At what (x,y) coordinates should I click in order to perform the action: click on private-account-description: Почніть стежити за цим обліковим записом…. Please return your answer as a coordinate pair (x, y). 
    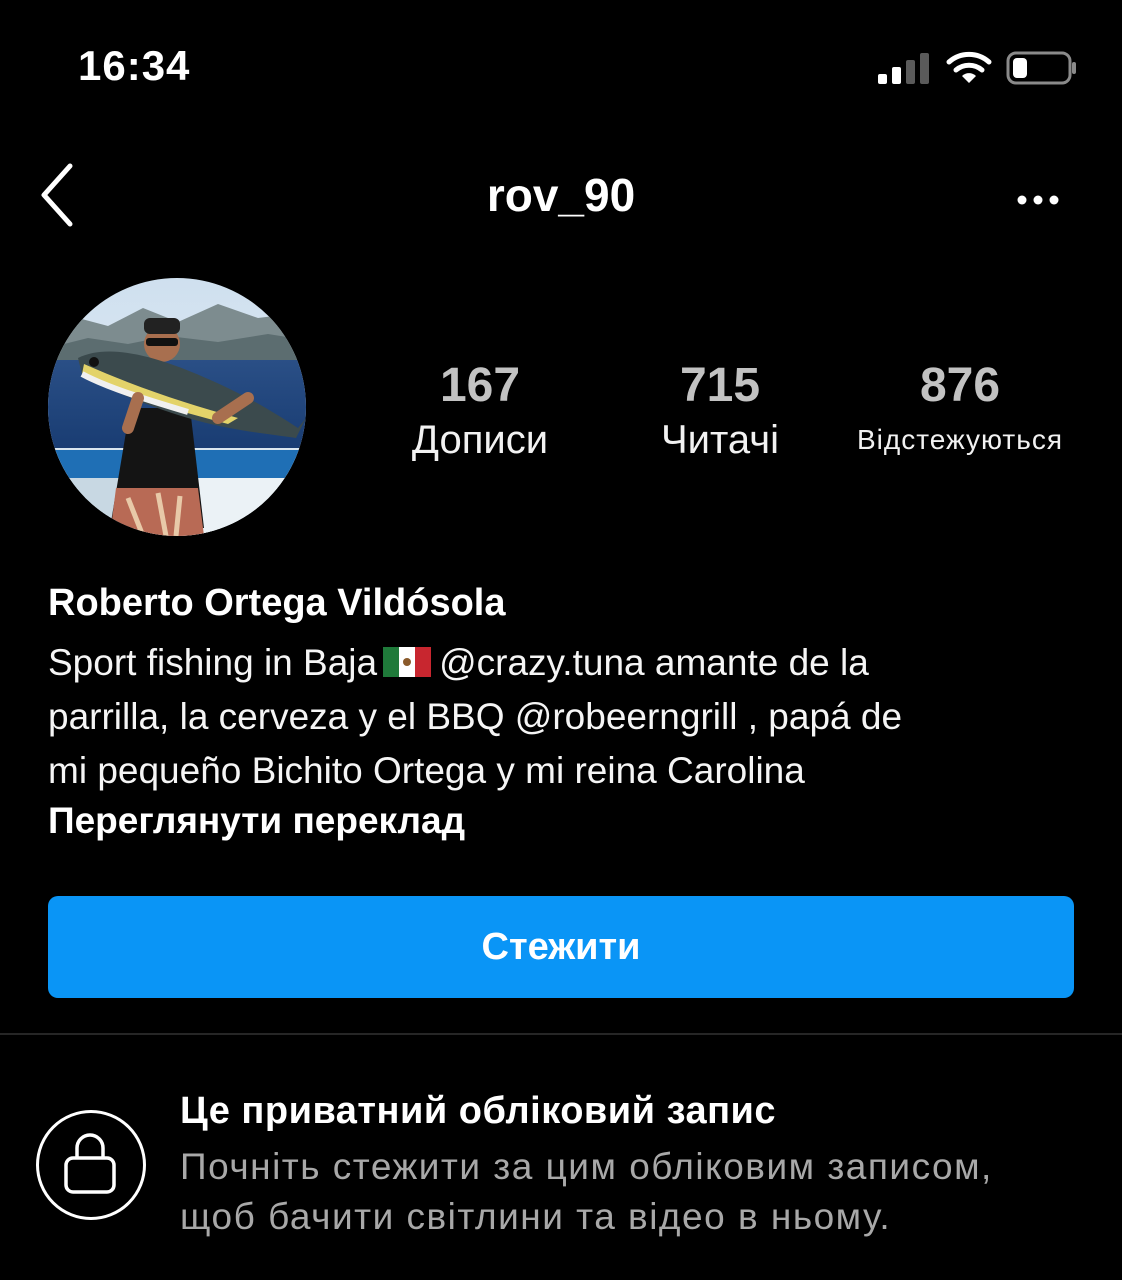
    Looking at the image, I should click on (640, 1192).